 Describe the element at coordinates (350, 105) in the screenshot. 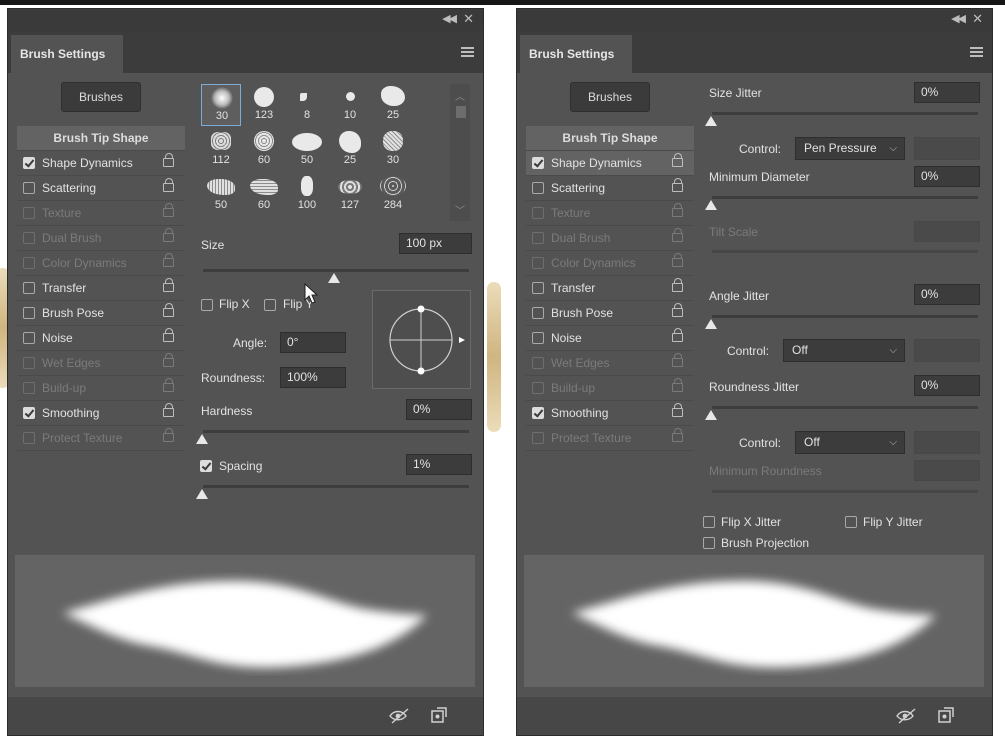

I see `brush-tip-cell: 10` at that location.